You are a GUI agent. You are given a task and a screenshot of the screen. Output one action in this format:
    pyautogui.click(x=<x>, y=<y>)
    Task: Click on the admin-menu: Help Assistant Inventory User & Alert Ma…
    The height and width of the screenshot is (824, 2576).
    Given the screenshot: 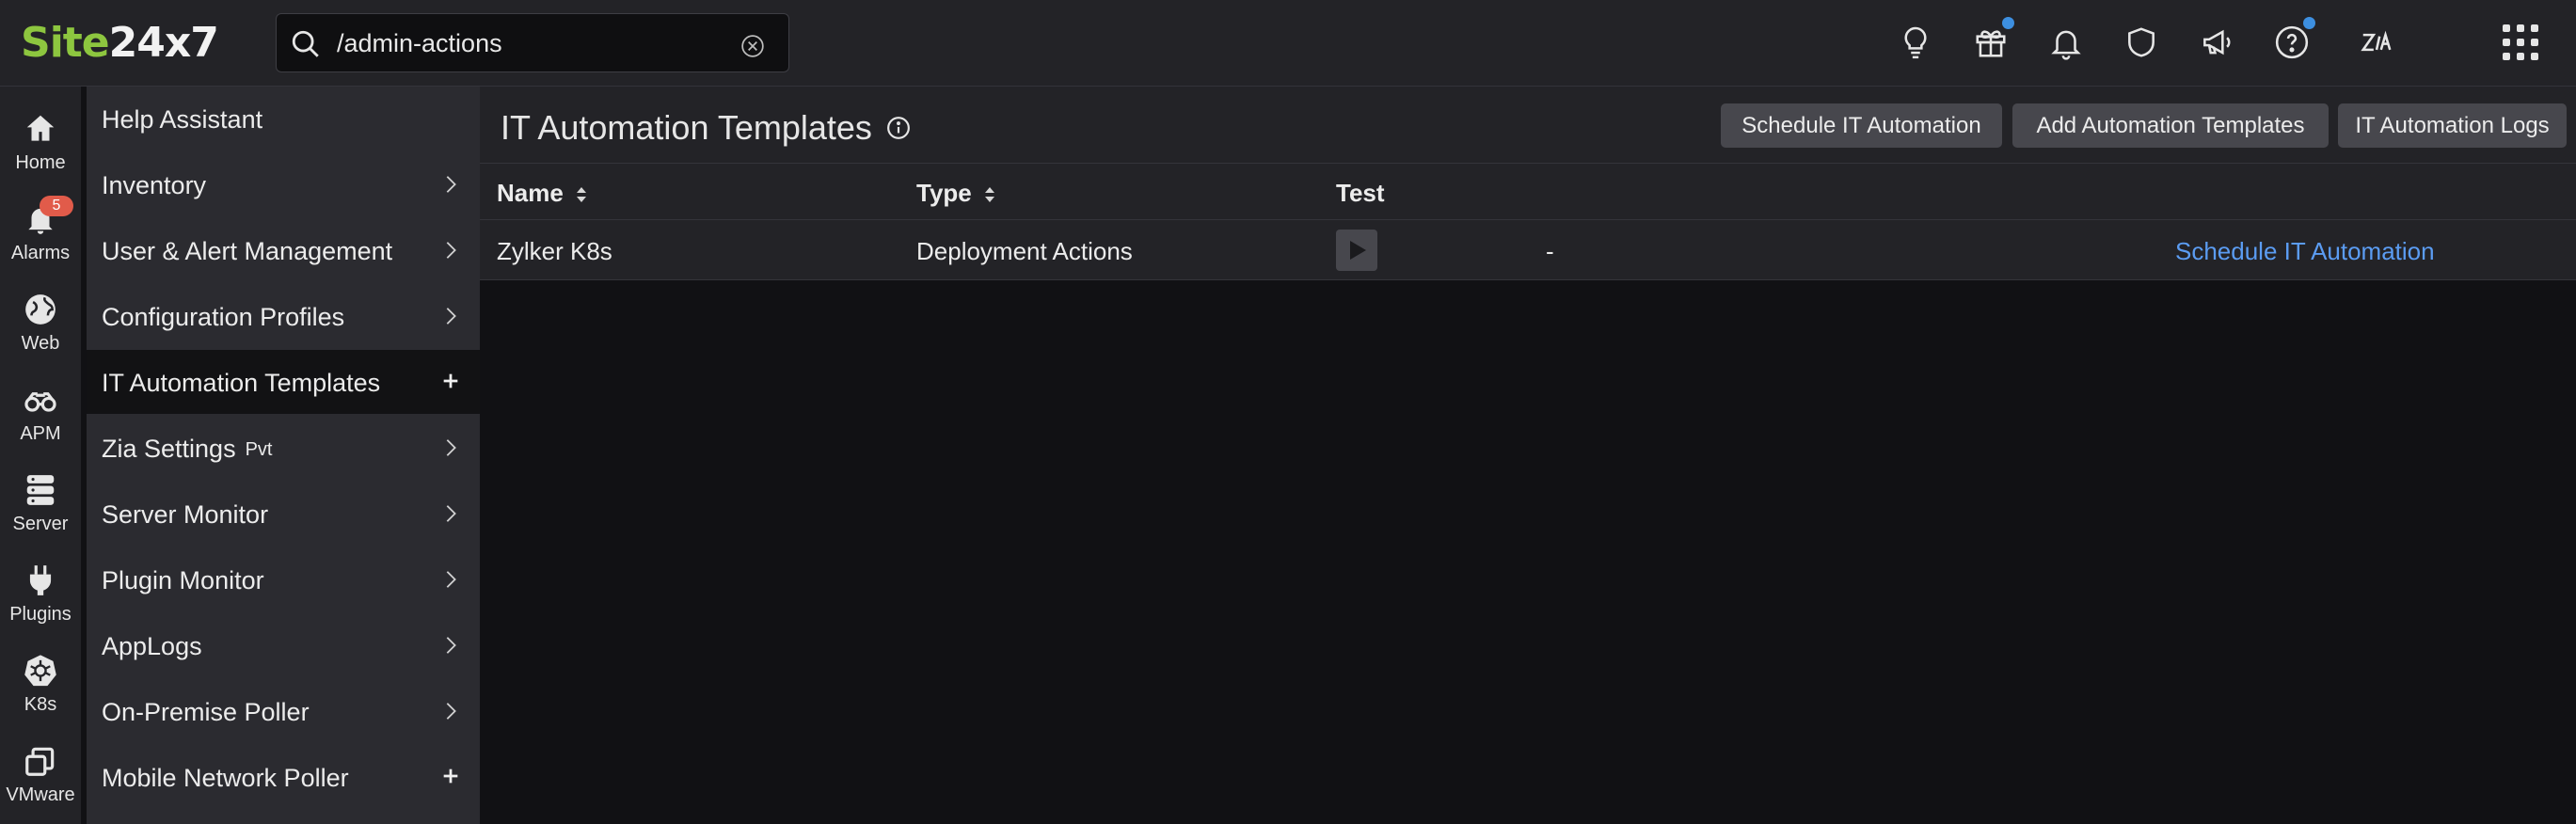 What is the action you would take?
    pyautogui.click(x=283, y=455)
    